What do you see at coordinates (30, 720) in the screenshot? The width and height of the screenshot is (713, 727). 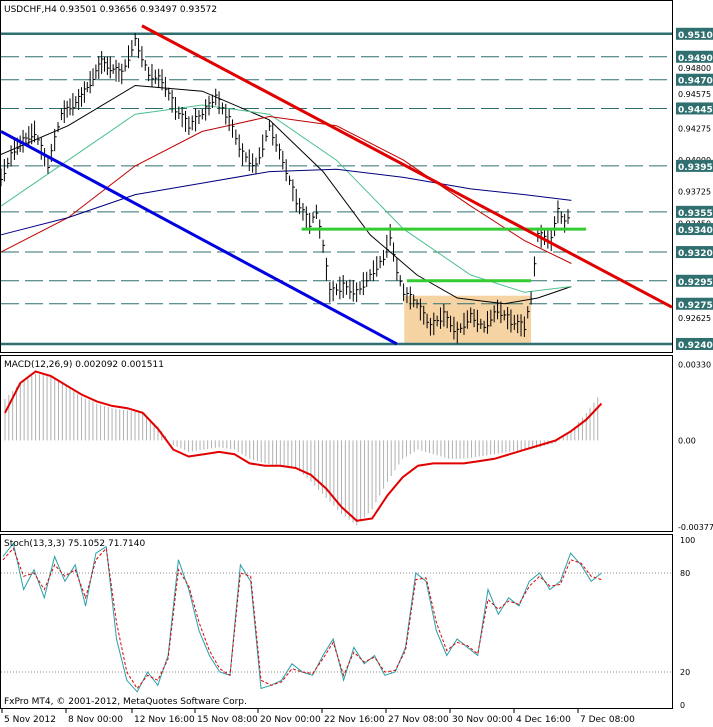 I see `x-axis-label: 5 Nov 2012` at bounding box center [30, 720].